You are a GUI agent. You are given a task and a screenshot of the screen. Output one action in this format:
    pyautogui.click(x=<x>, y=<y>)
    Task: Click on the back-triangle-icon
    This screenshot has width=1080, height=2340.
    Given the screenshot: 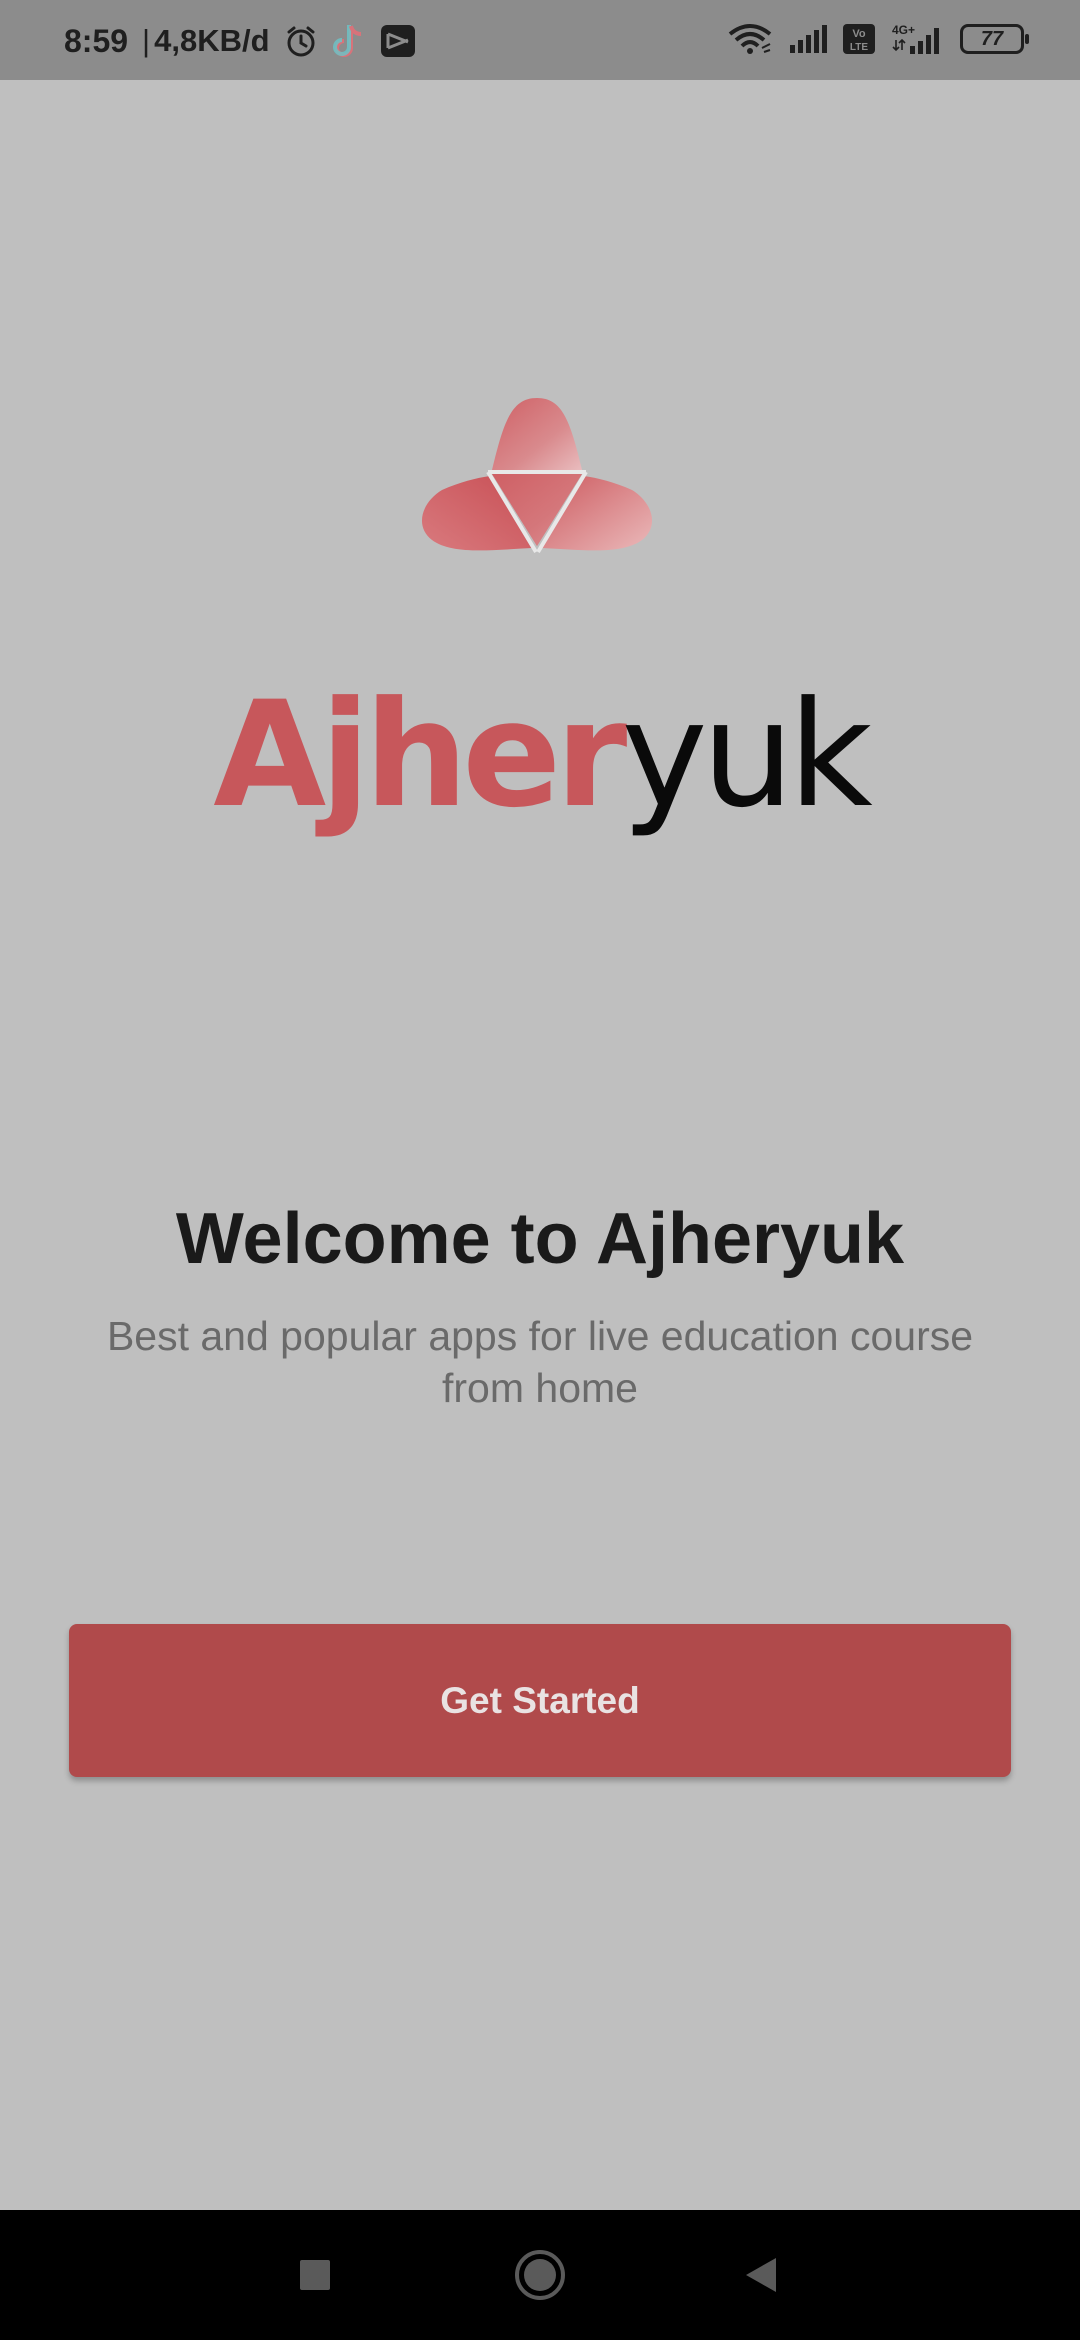 What is the action you would take?
    pyautogui.click(x=761, y=2275)
    